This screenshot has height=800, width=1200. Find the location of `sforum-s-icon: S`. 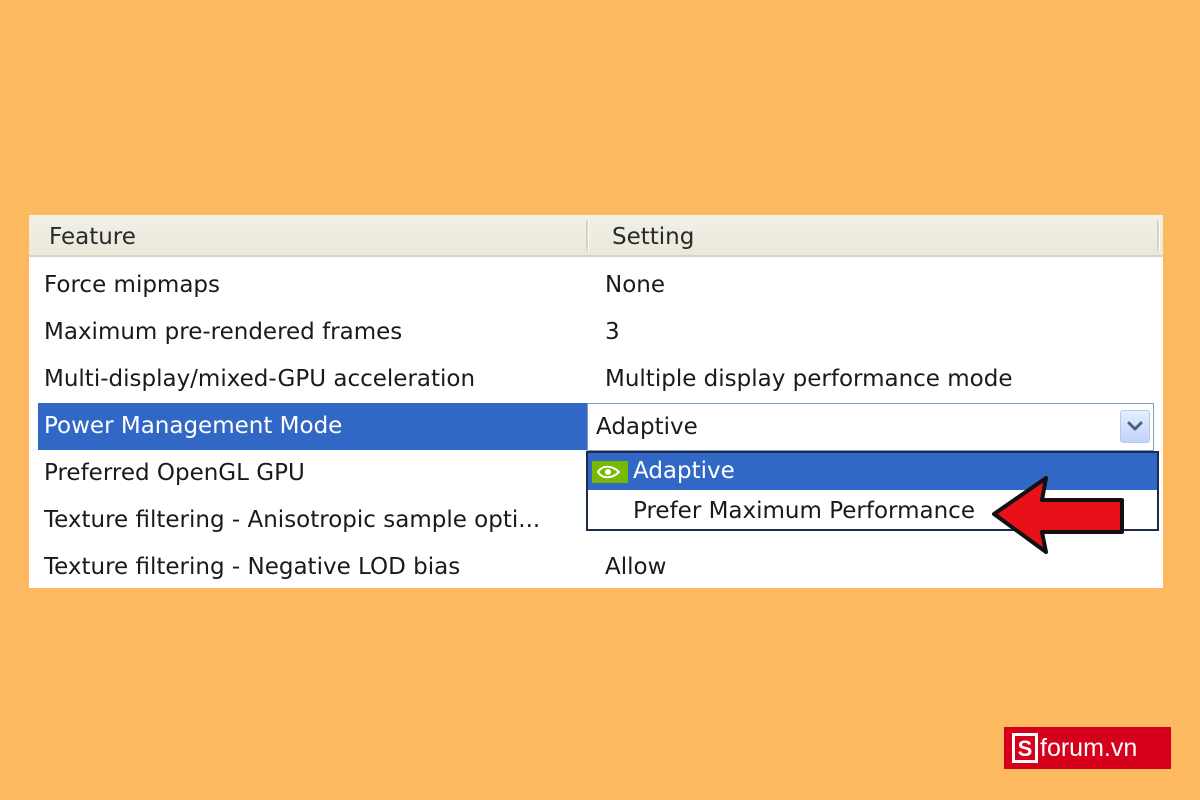

sforum-s-icon: S is located at coordinates (1025, 748).